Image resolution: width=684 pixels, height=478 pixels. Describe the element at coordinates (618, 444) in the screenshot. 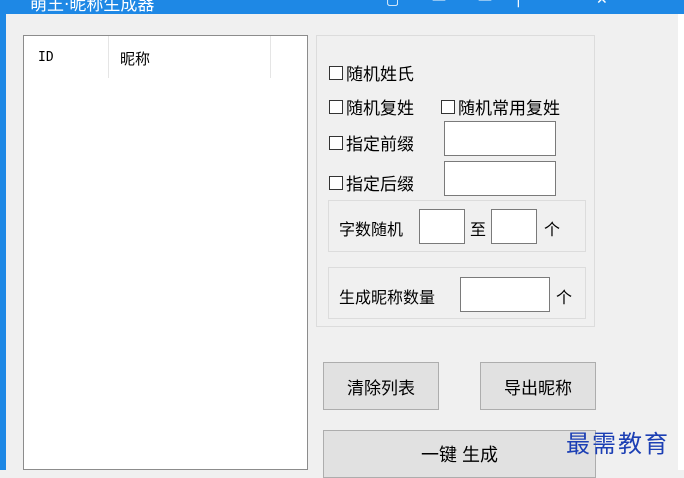

I see `watermark-text: 最需教育` at that location.